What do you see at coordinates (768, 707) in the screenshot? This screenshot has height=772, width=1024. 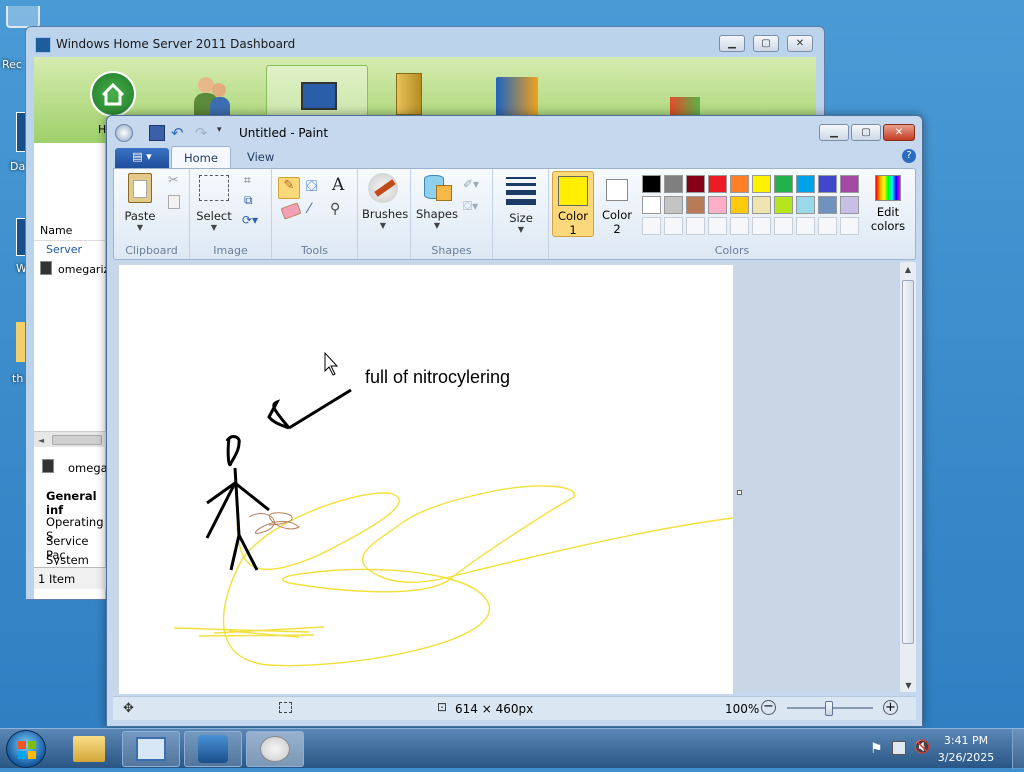 I see `zoom-out-button: −` at bounding box center [768, 707].